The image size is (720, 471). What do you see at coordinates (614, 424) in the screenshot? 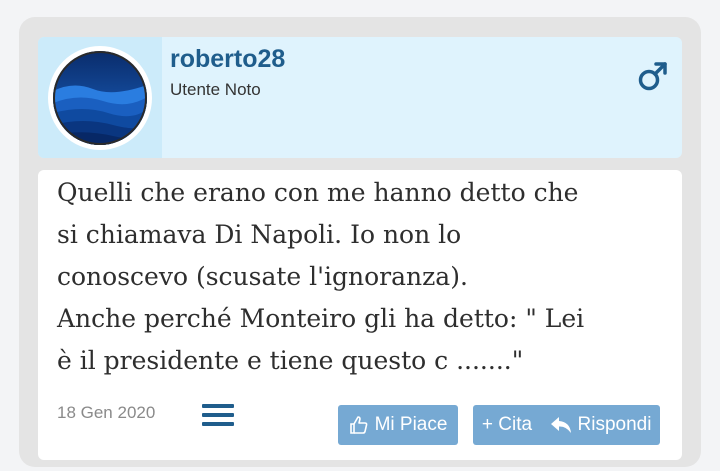
I see `reply-label: Rispondi` at bounding box center [614, 424].